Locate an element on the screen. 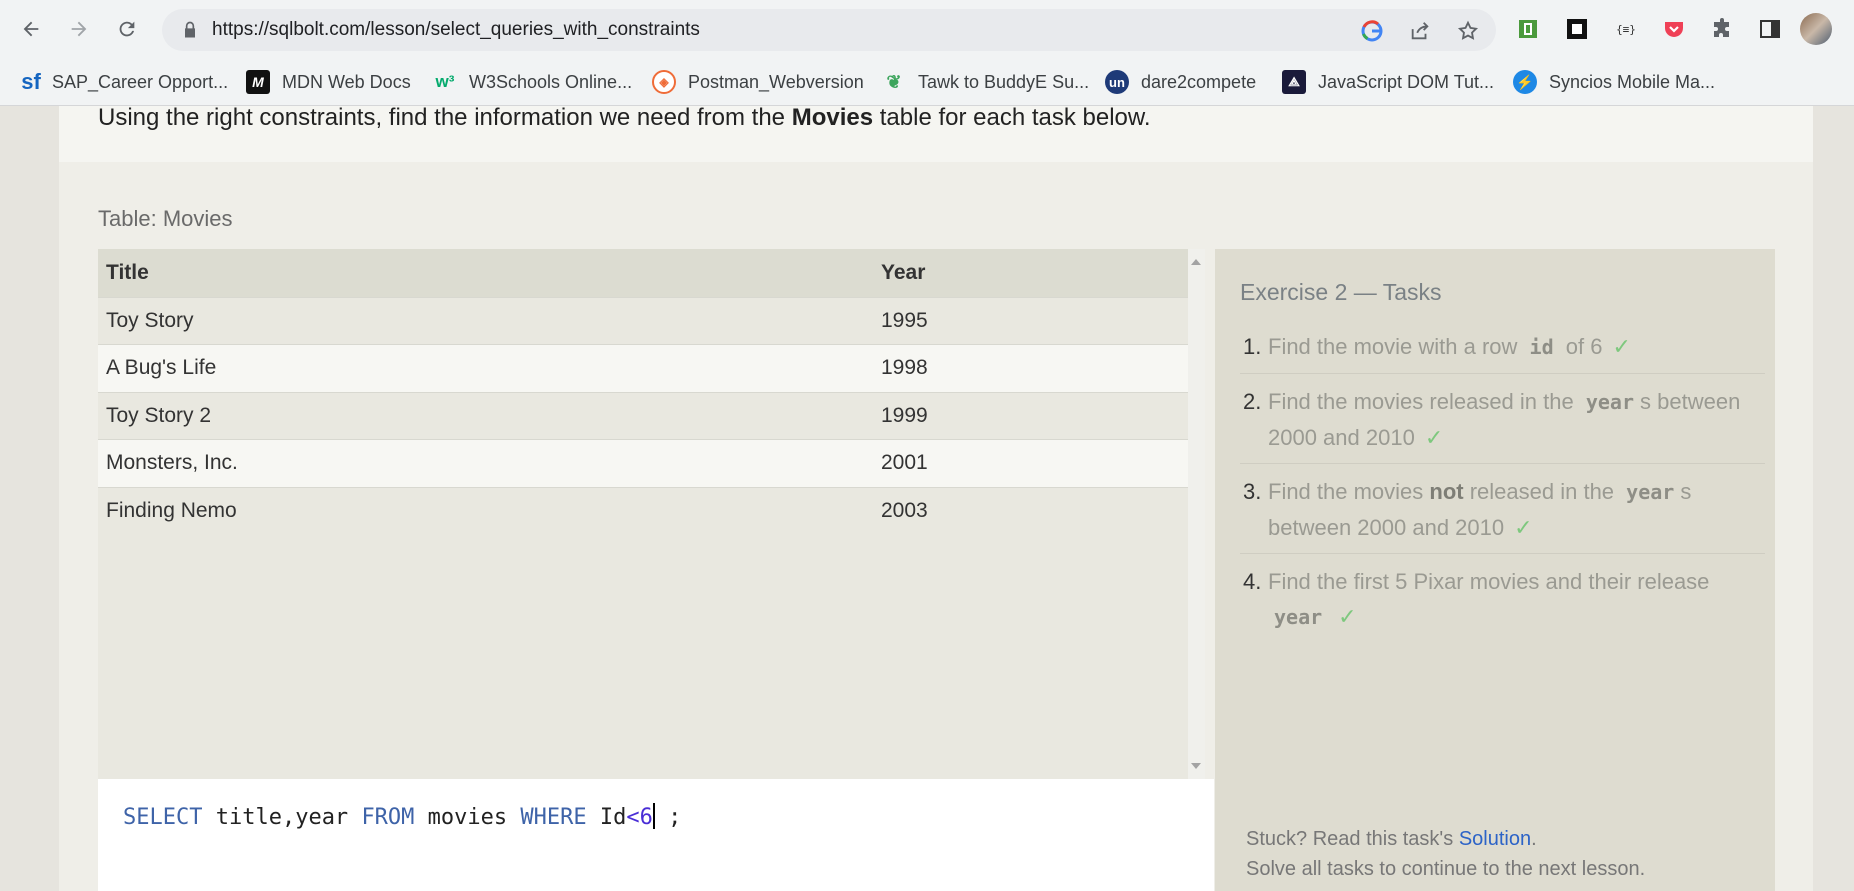 This screenshot has height=891, width=1854. bookmark-mdn: M MDN Web Docs is located at coordinates (328, 82).